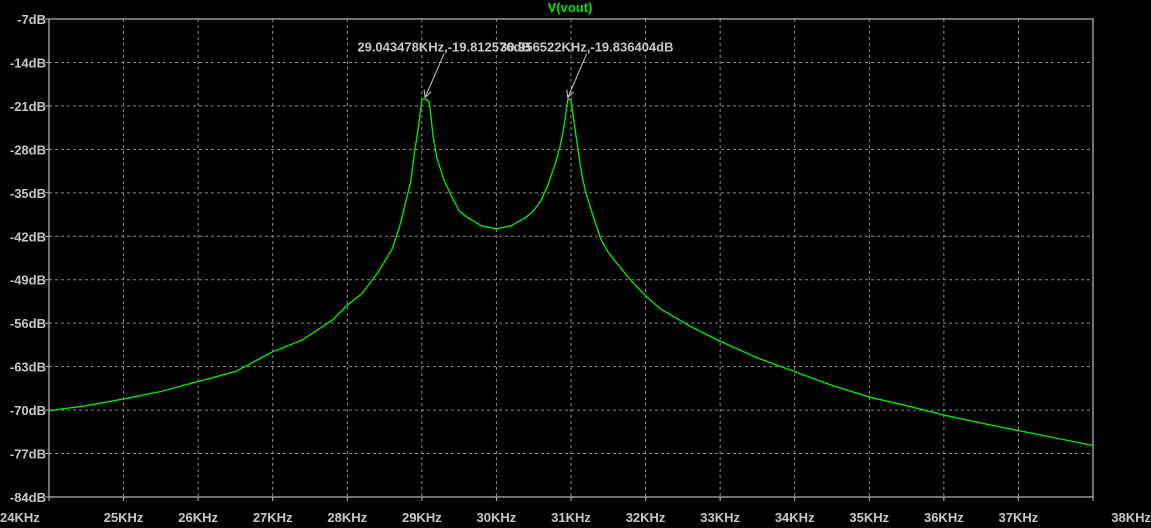 Image resolution: width=1151 pixels, height=528 pixels. I want to click on y-tick-label: -28dB, so click(28, 149).